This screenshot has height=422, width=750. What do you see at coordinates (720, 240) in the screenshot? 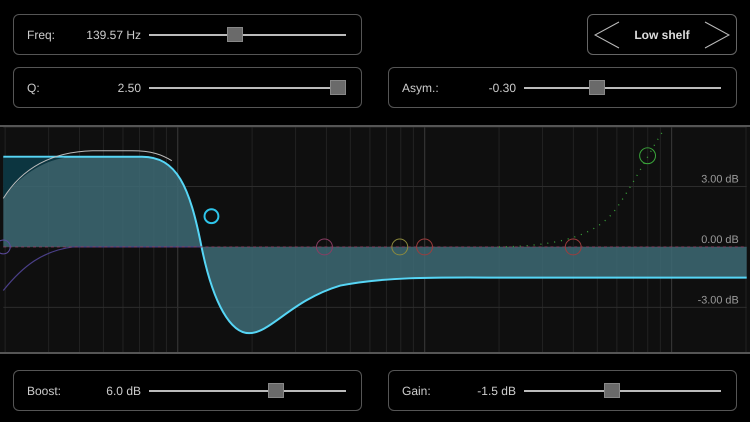
I see `db-label: 0.00 dB` at bounding box center [720, 240].